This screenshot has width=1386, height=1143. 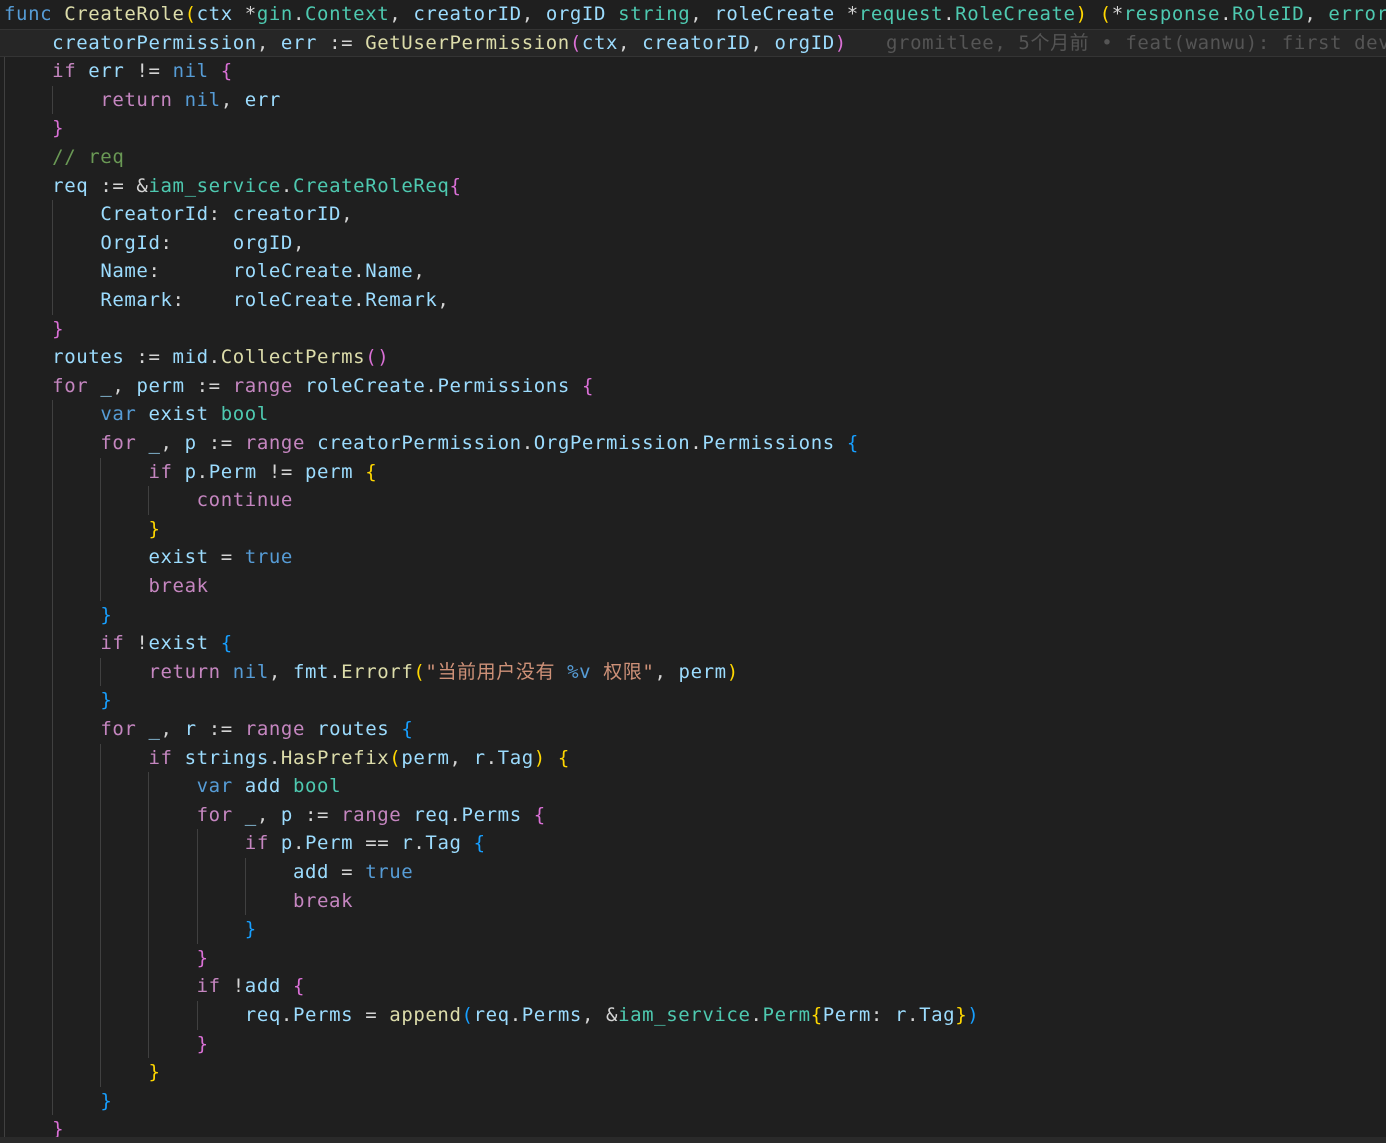 I want to click on code-line: Remark: roleCreate.Remark,, so click(x=693, y=300).